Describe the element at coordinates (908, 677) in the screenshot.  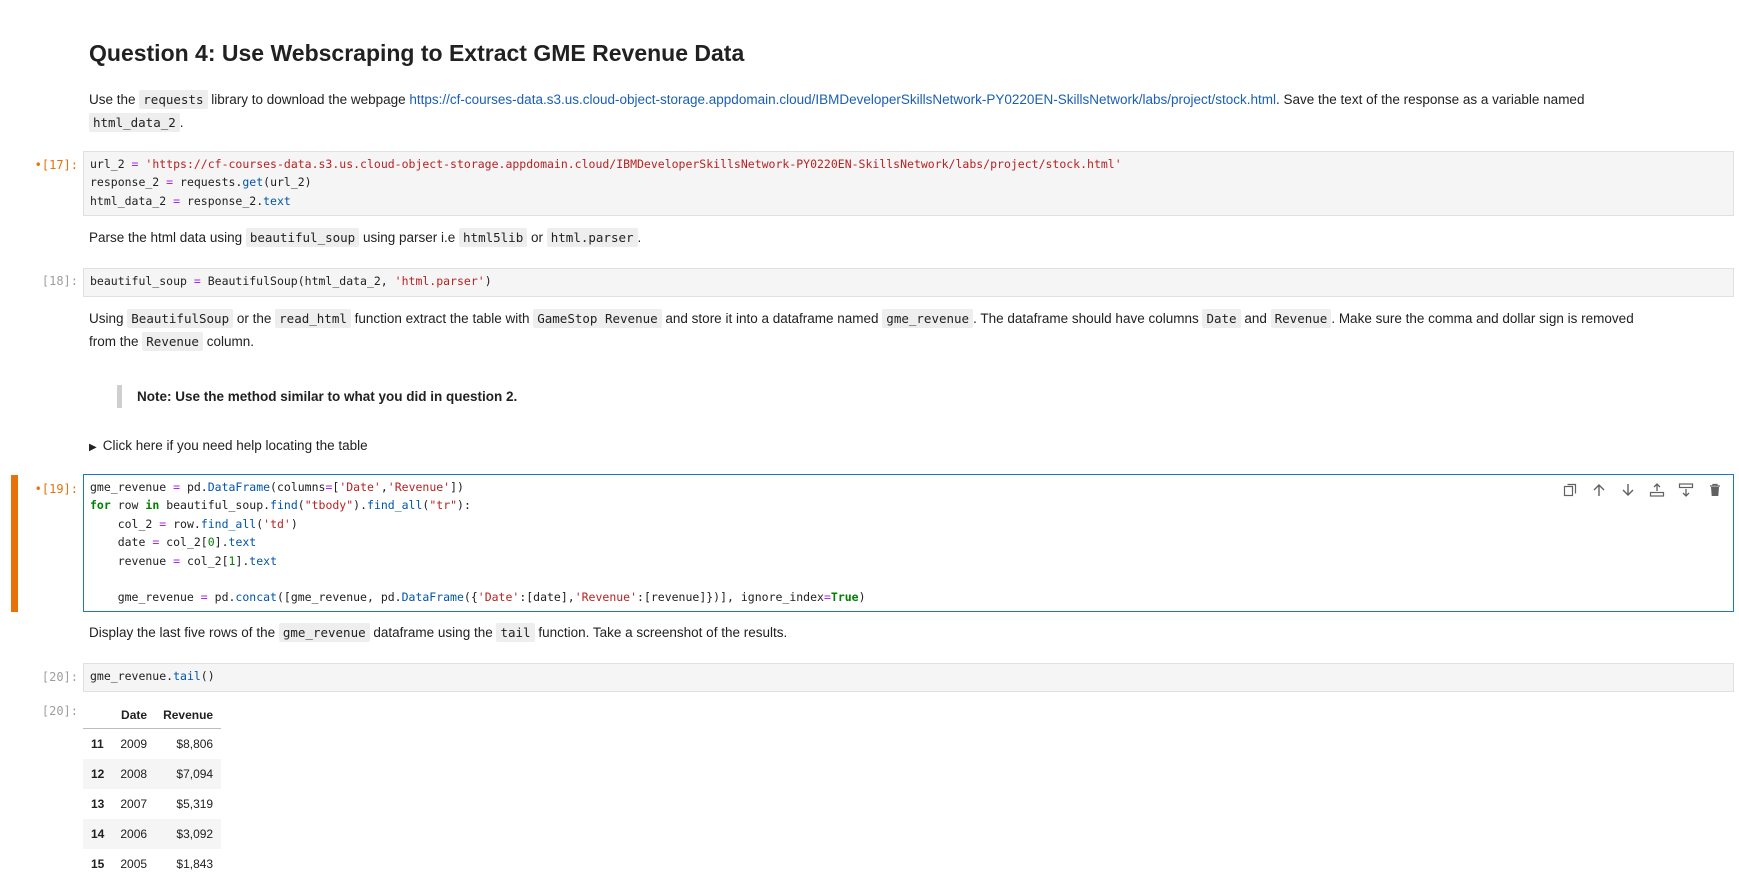
I see `code-cell-20: gme_revenue.tail()` at that location.